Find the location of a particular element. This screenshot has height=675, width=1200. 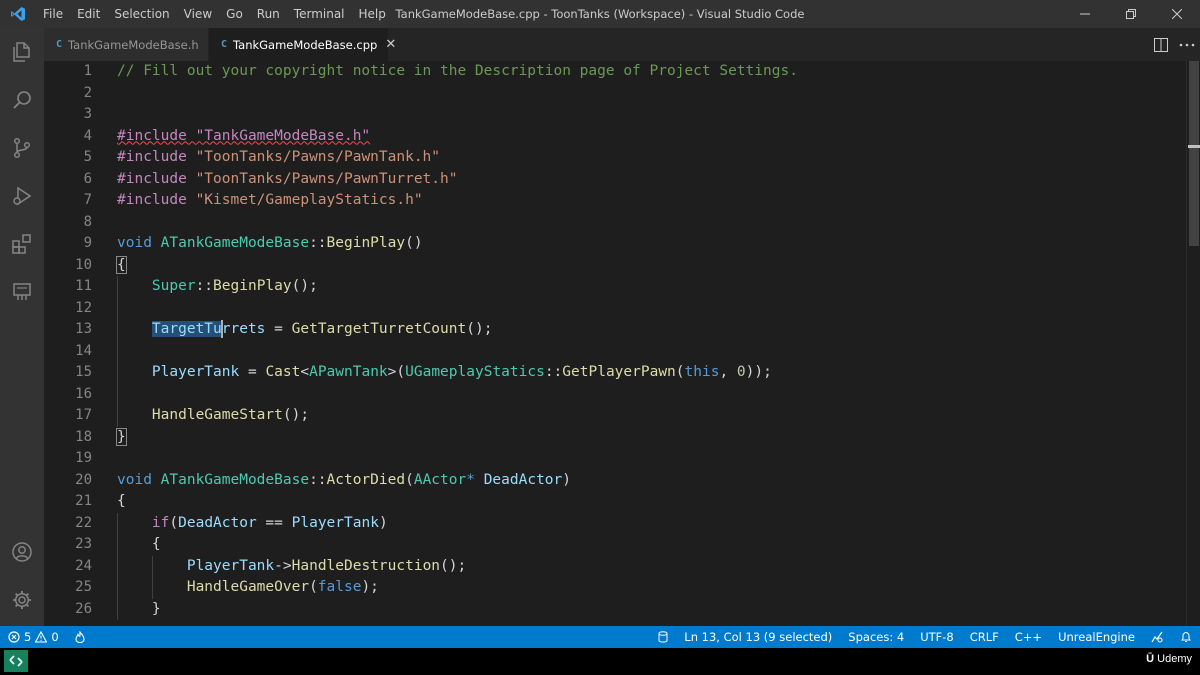

more-actions-button is located at coordinates (1187, 44).